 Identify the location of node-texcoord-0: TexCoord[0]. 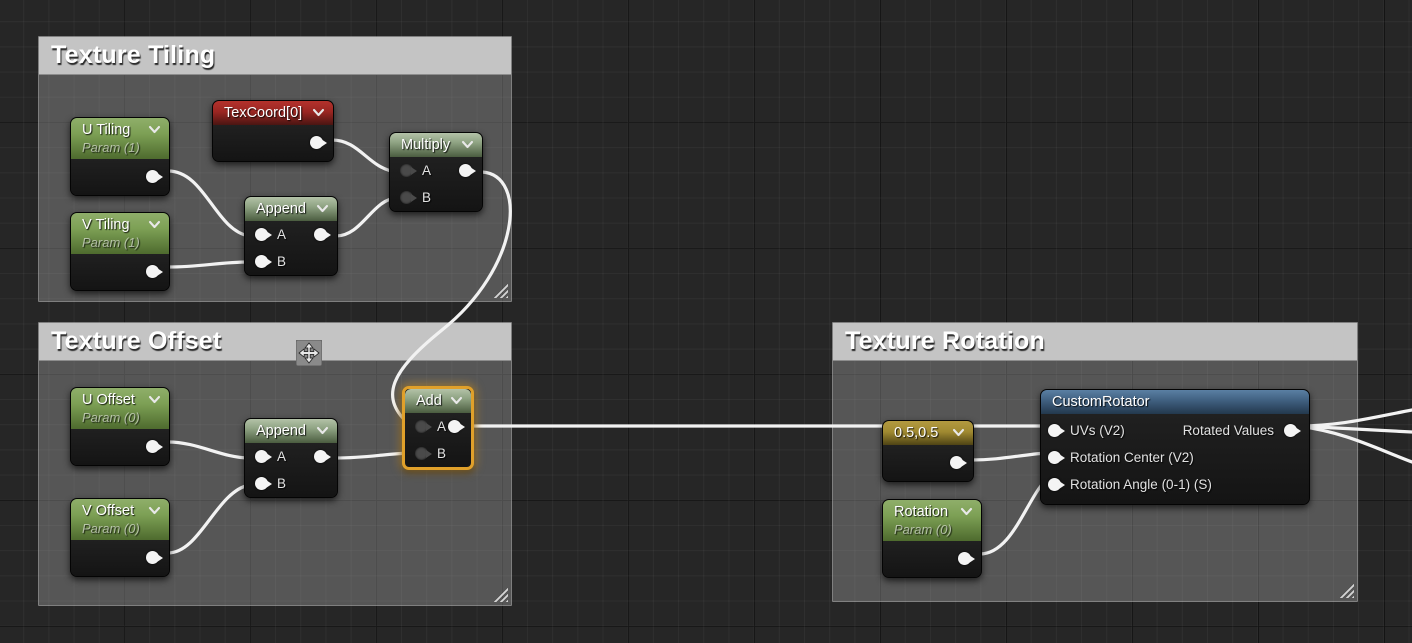
(273, 131).